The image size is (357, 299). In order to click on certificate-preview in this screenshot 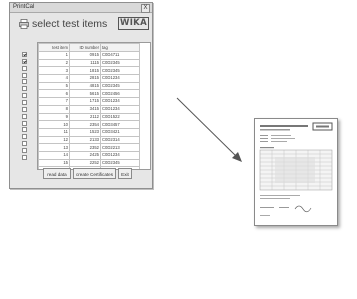, I will do `click(296, 169)`.